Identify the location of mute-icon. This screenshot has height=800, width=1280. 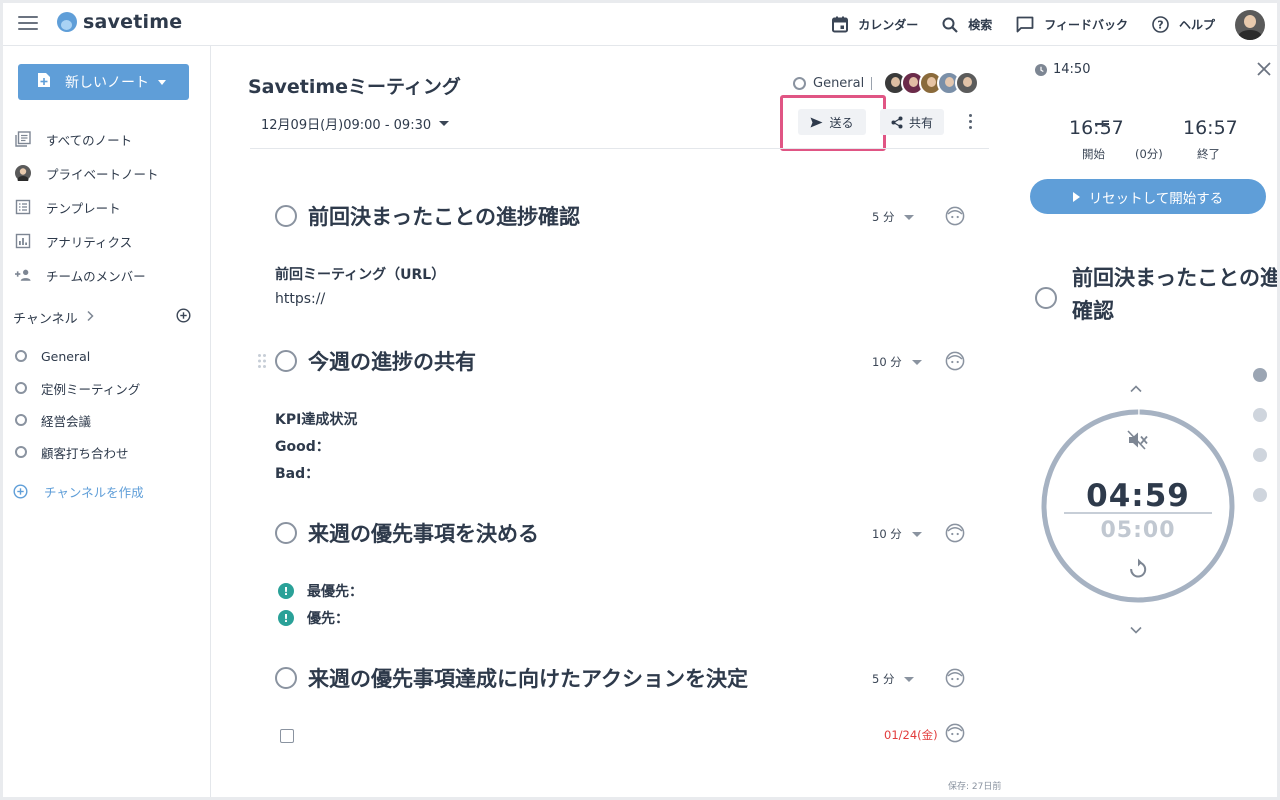
(1138, 442).